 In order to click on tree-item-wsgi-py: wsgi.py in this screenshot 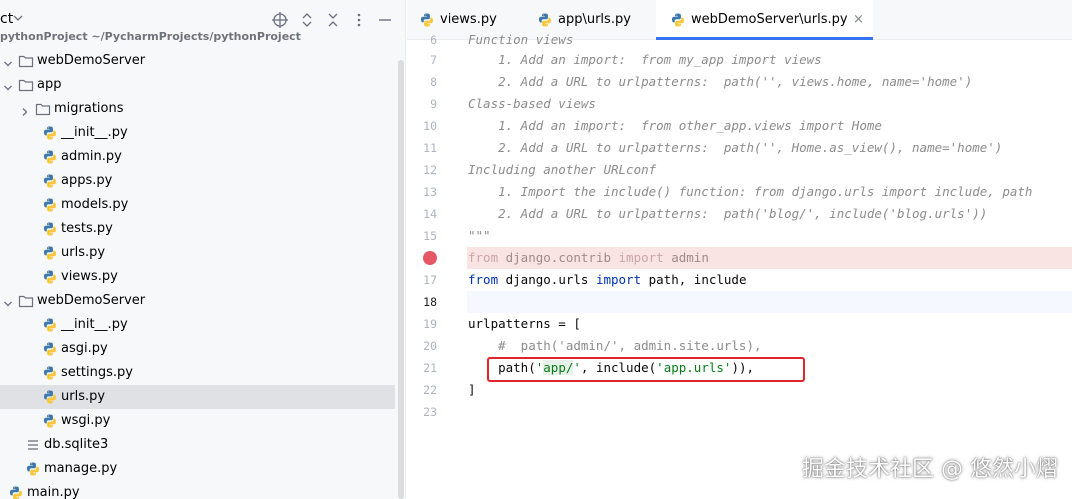, I will do `click(197, 421)`.